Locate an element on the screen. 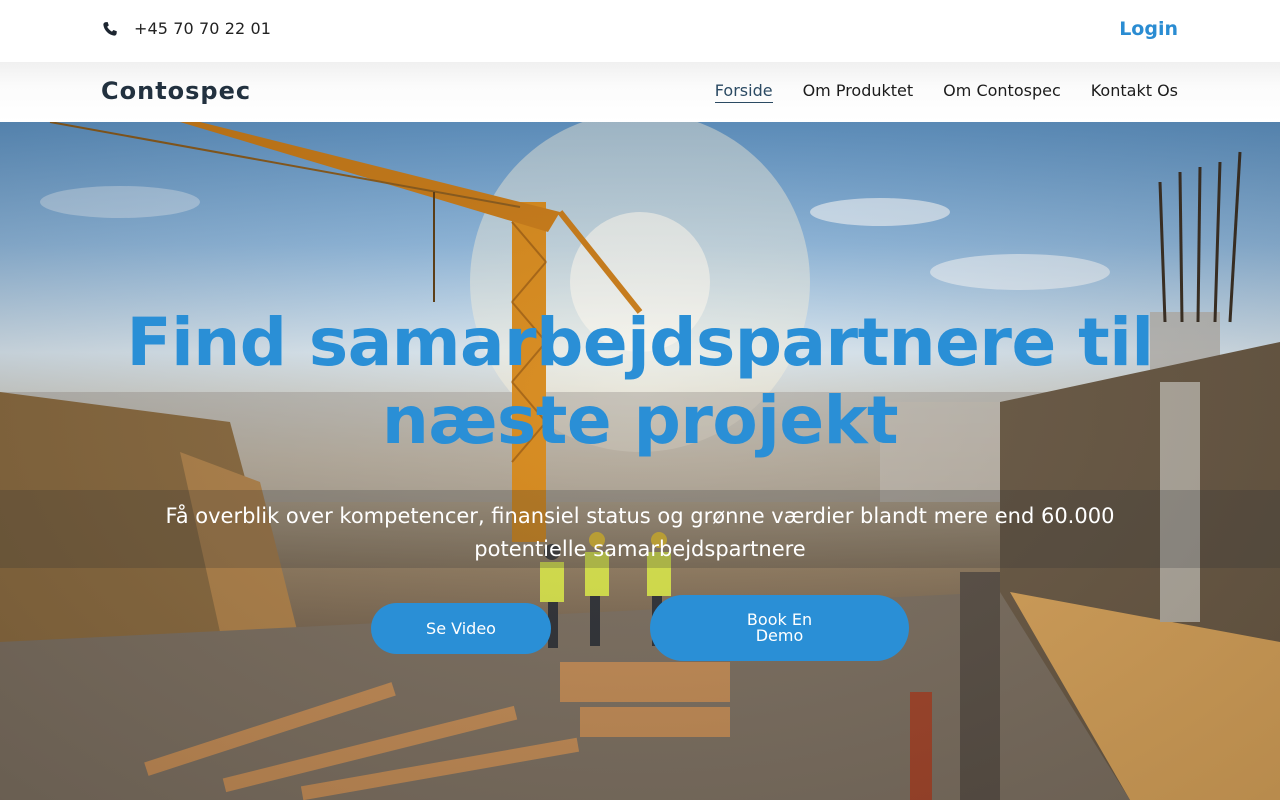 This screenshot has height=800, width=1280. book-demo-button: Book En Demo is located at coordinates (779, 628).